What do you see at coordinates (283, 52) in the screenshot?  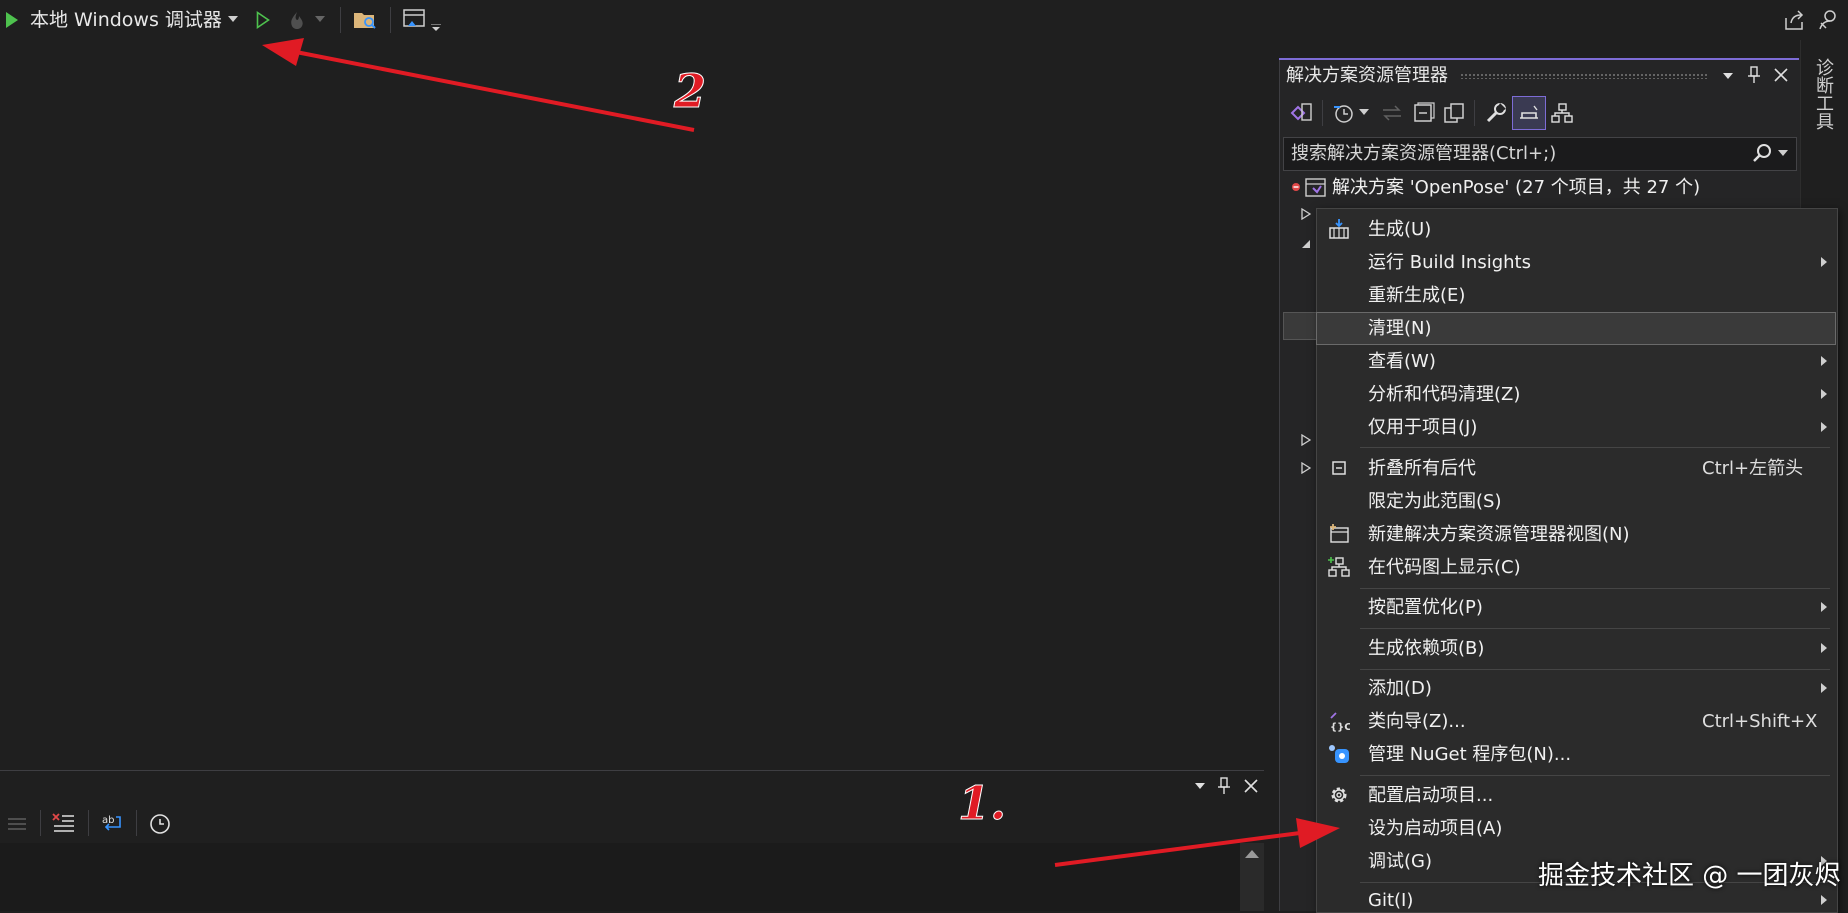 I see `arrow-2-head` at bounding box center [283, 52].